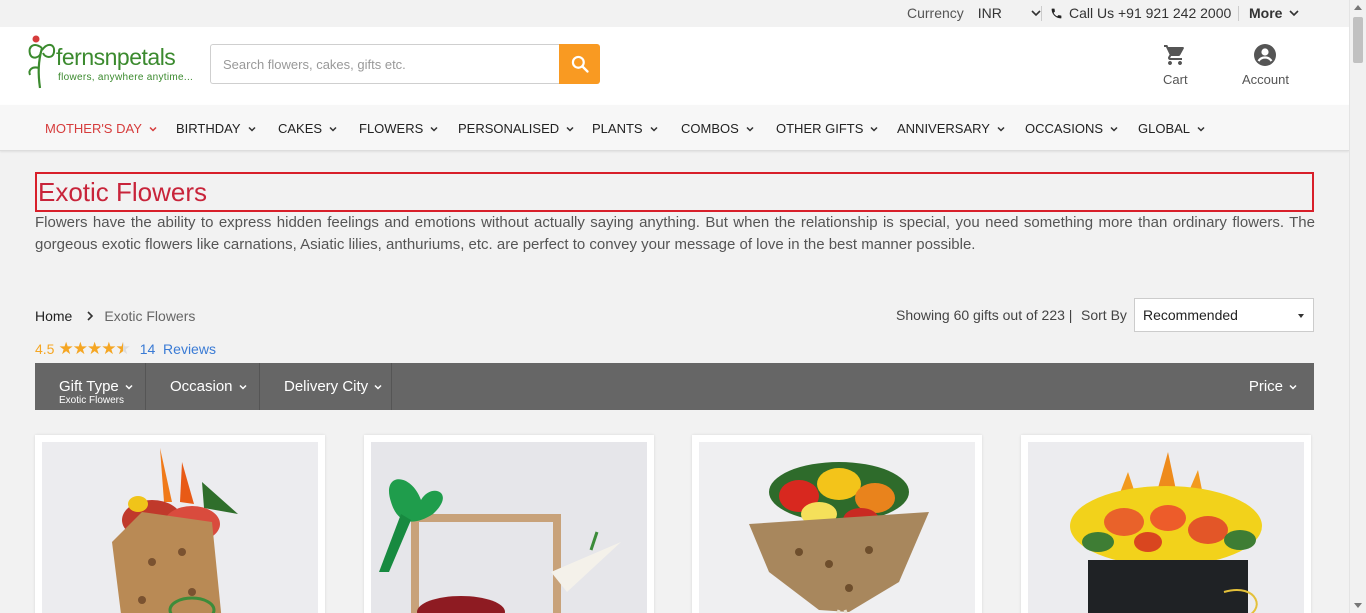 This screenshot has width=1366, height=613. I want to click on nav-item-label: GLOBAL, so click(1164, 128).